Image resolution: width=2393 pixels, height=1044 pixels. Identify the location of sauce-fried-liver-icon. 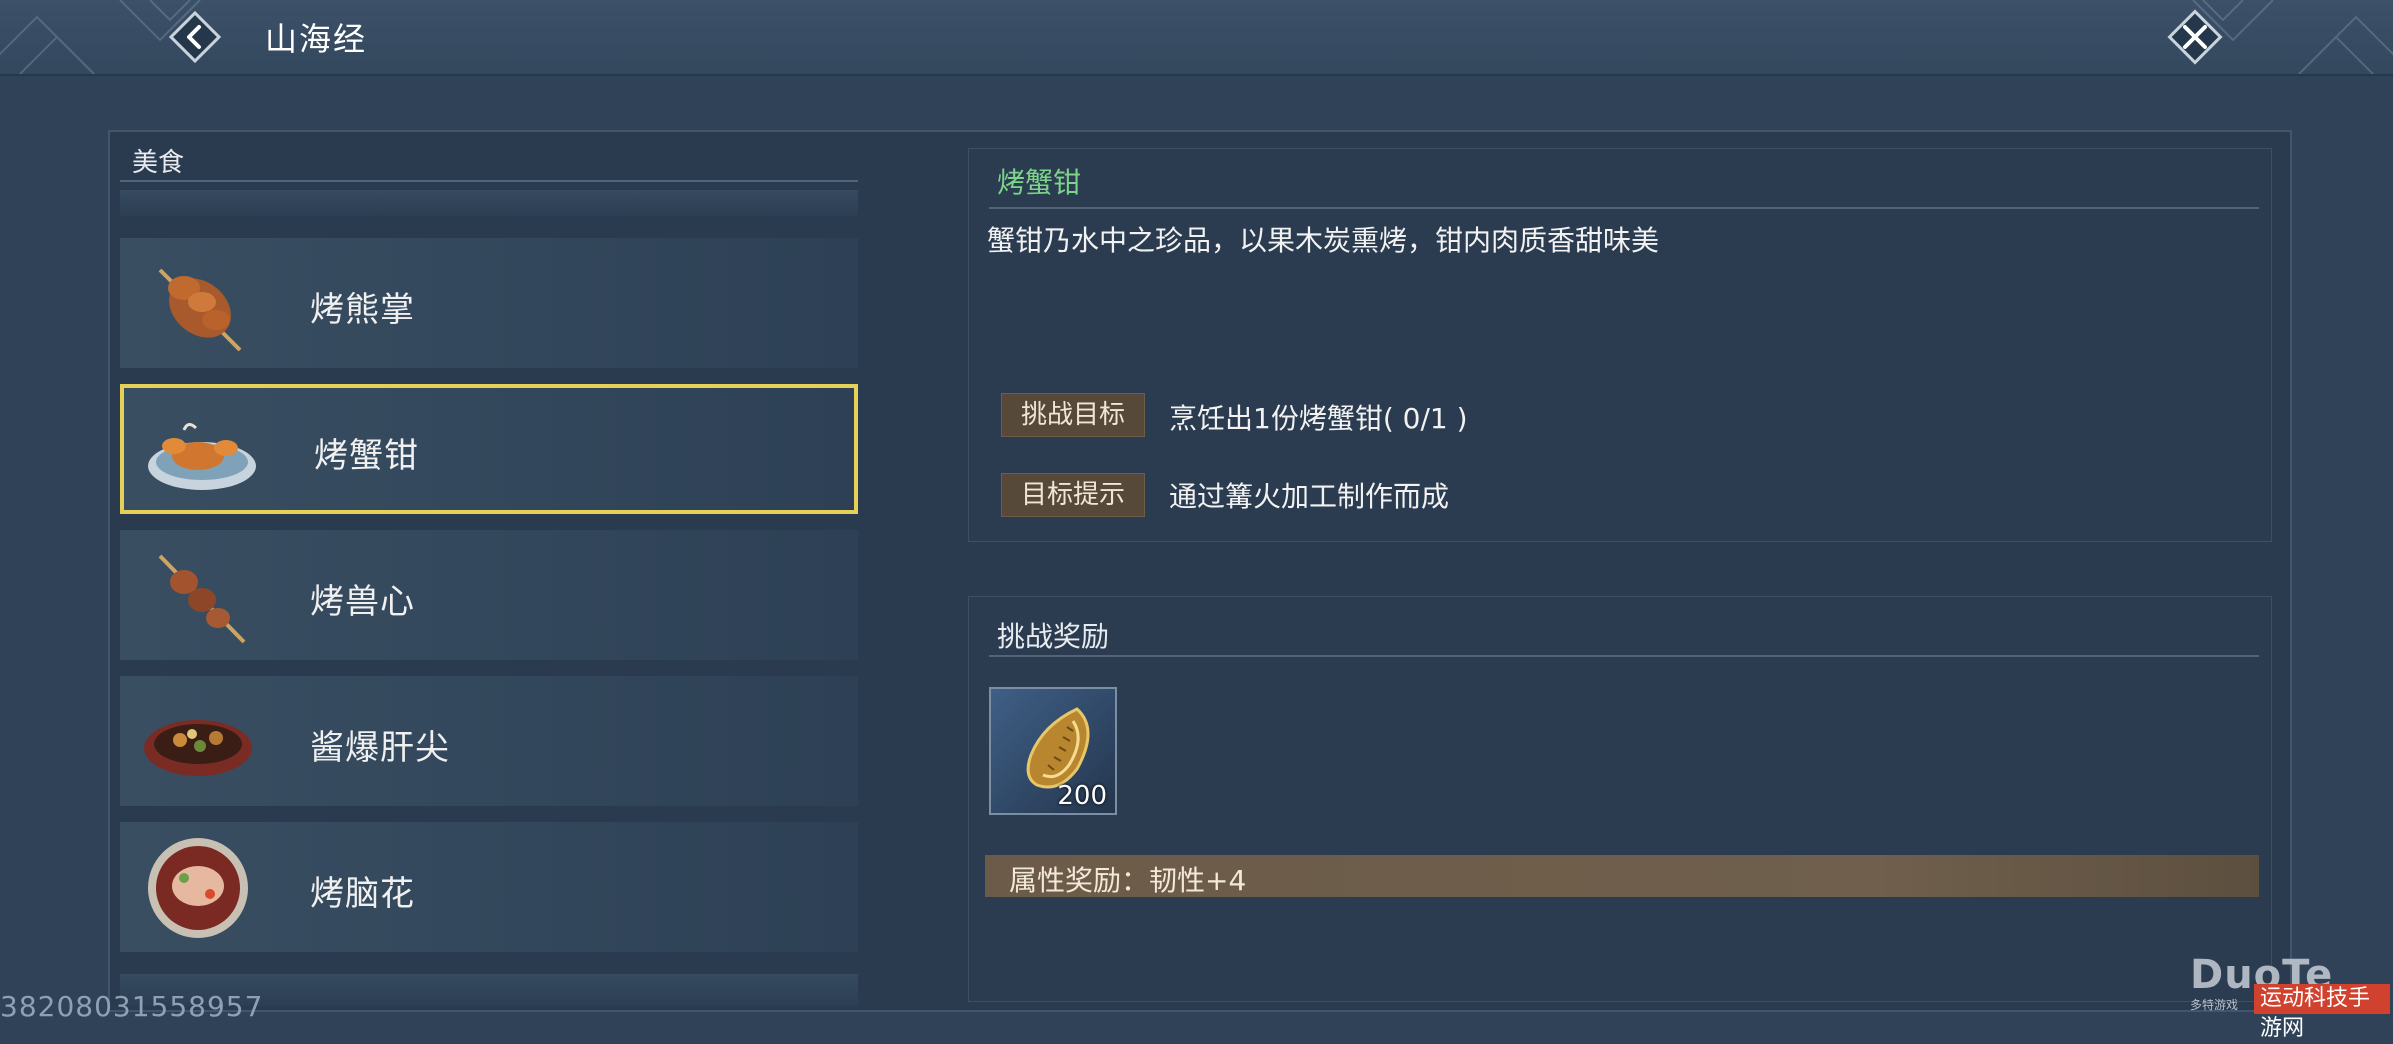
(198, 748).